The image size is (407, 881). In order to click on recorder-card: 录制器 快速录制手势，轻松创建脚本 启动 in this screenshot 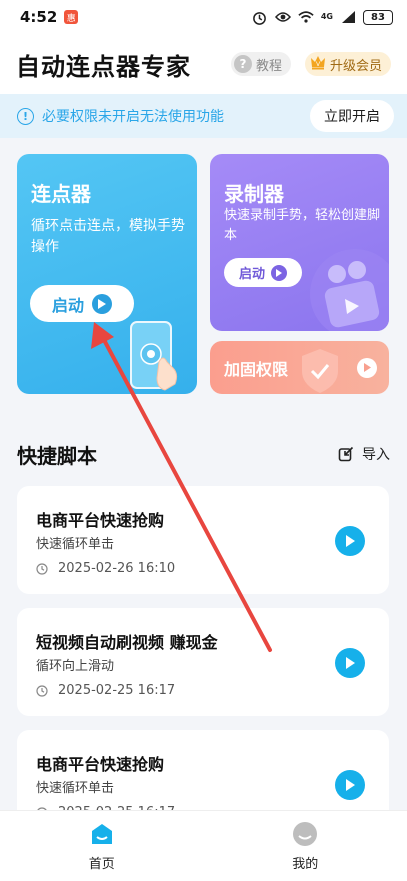, I will do `click(299, 242)`.